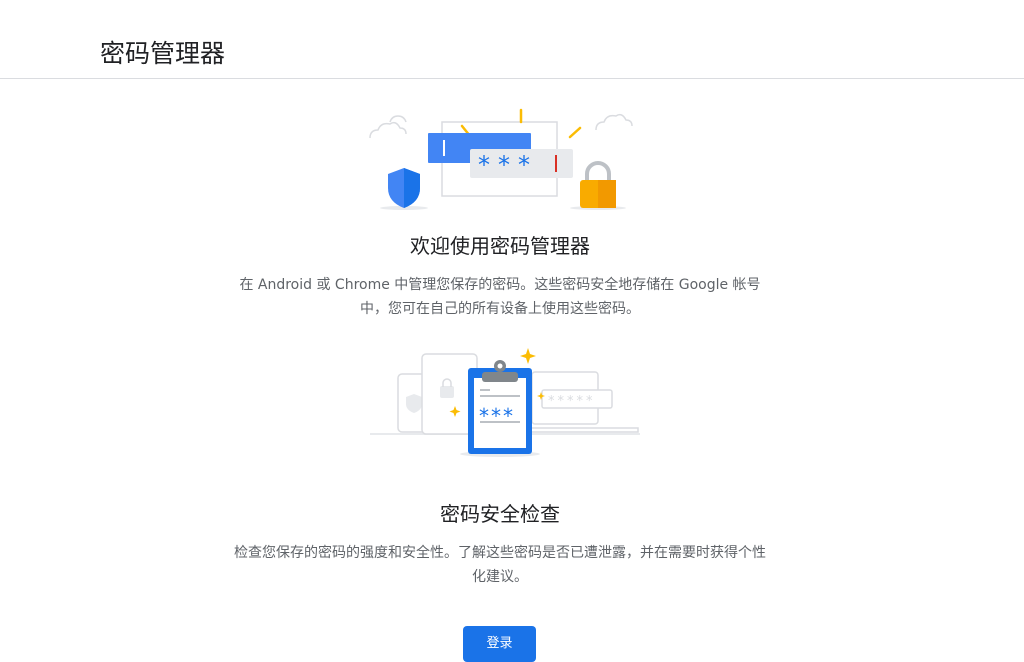  Describe the element at coordinates (572, 401) in the screenshot. I see `laptop-password-mask-text: *****` at that location.